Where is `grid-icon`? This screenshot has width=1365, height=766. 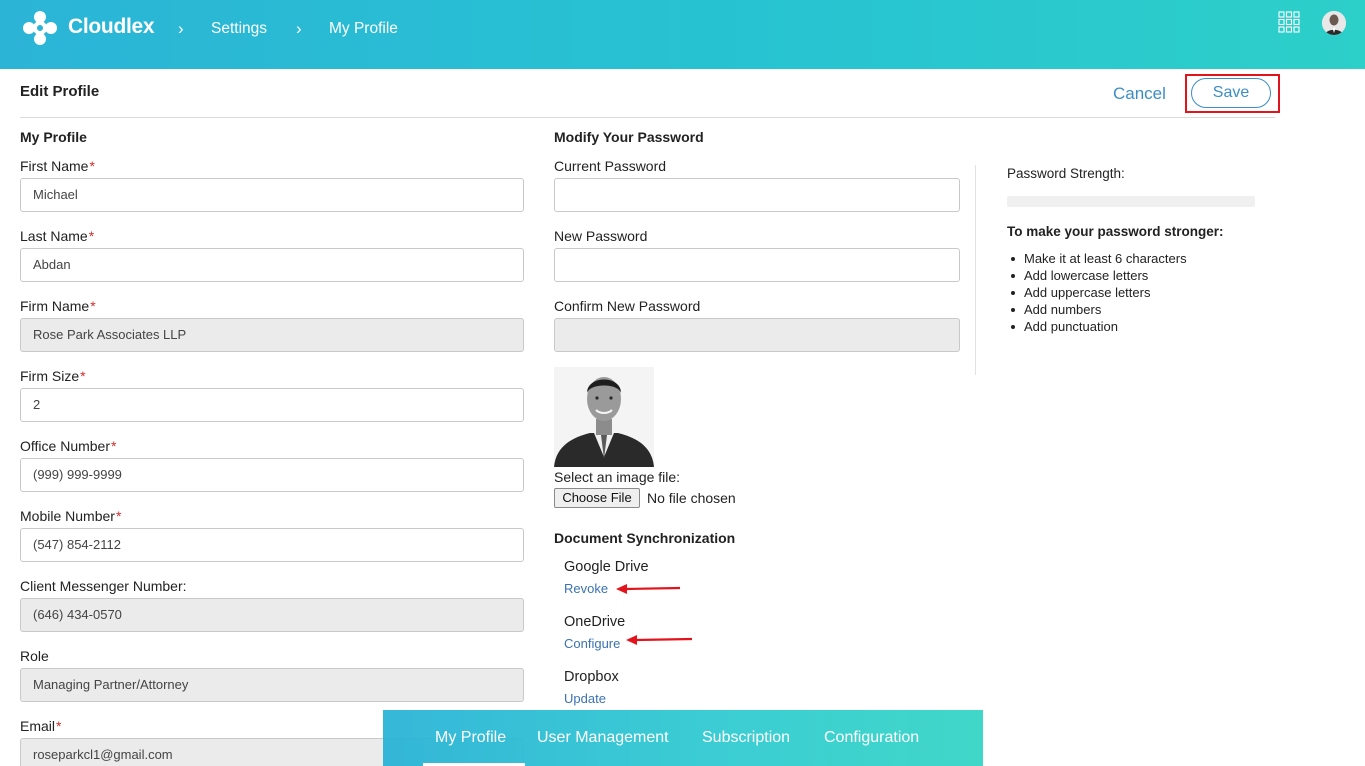 grid-icon is located at coordinates (1289, 22).